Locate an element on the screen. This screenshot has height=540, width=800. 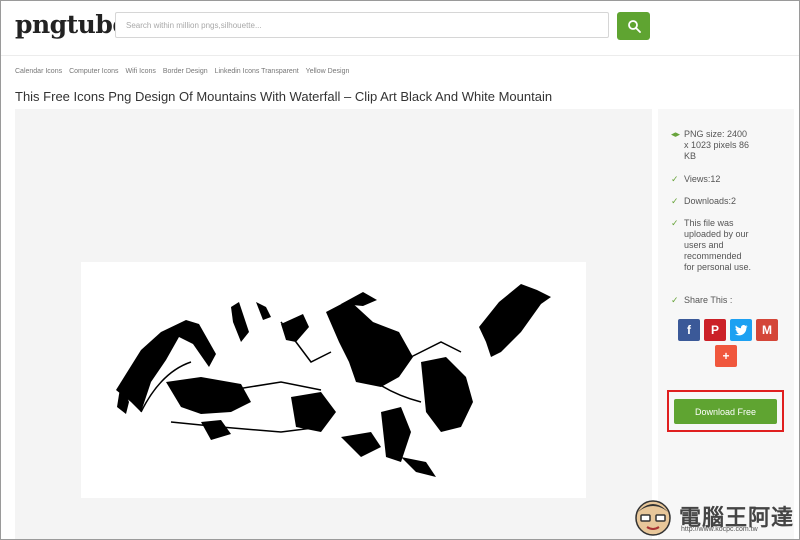
search-icon is located at coordinates (634, 26).